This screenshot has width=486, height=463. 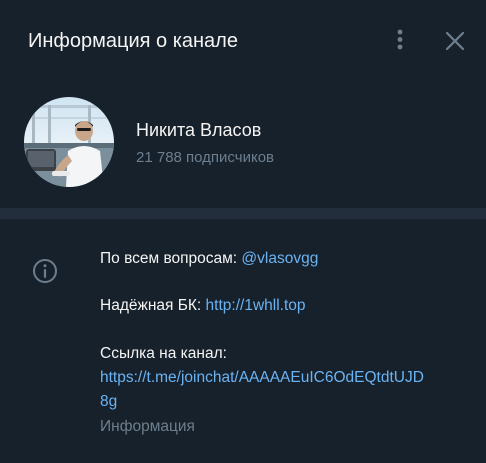 I want to click on contact-prefix: По всем вопросам:, so click(x=171, y=258).